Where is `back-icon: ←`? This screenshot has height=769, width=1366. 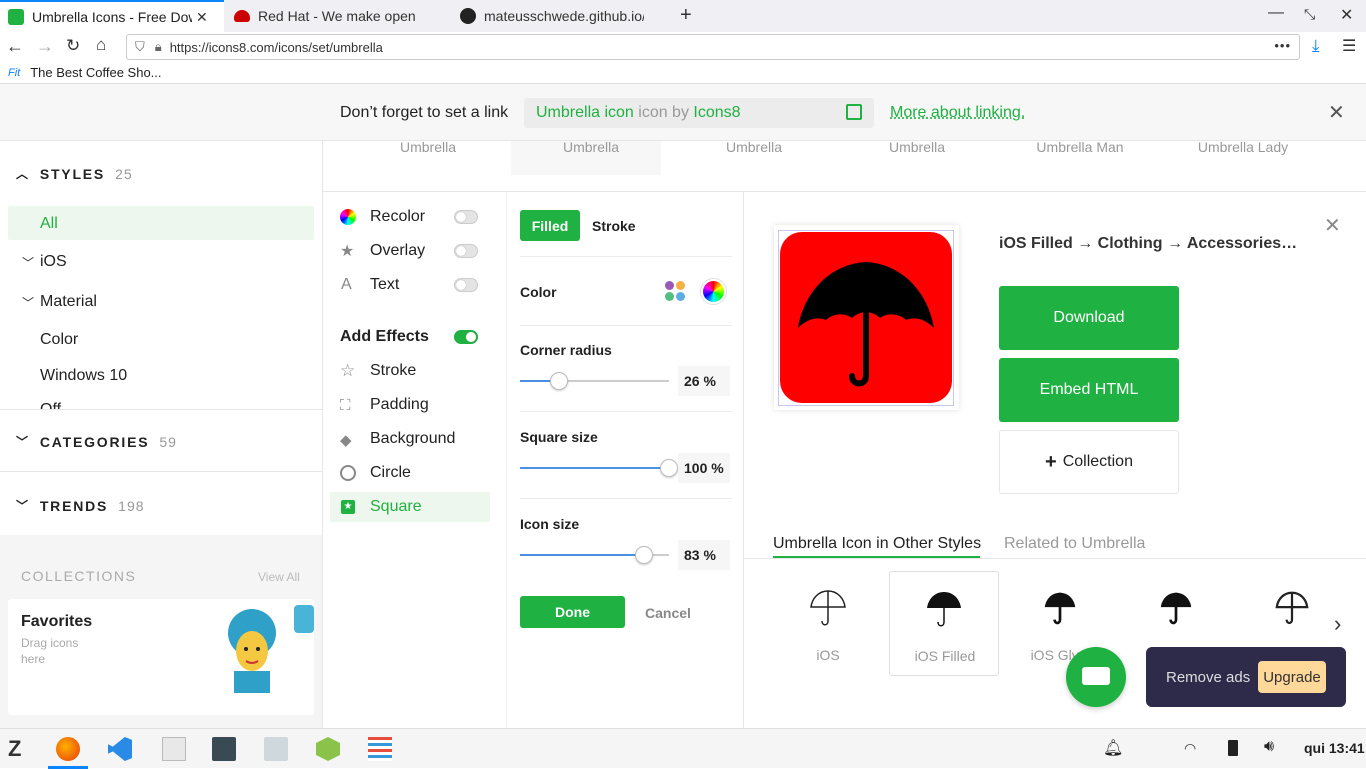
back-icon: ← is located at coordinates (15, 46).